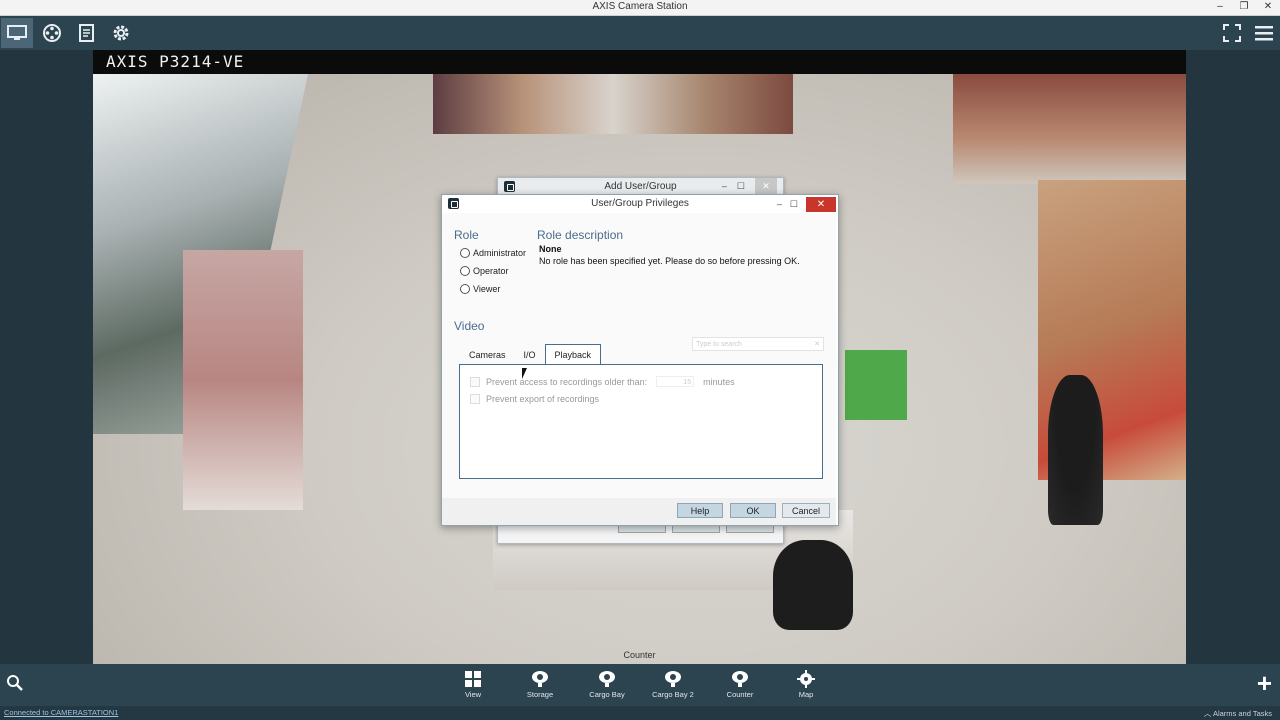 This screenshot has height=720, width=1280. What do you see at coordinates (550, 249) in the screenshot?
I see `role-description-title: None` at bounding box center [550, 249].